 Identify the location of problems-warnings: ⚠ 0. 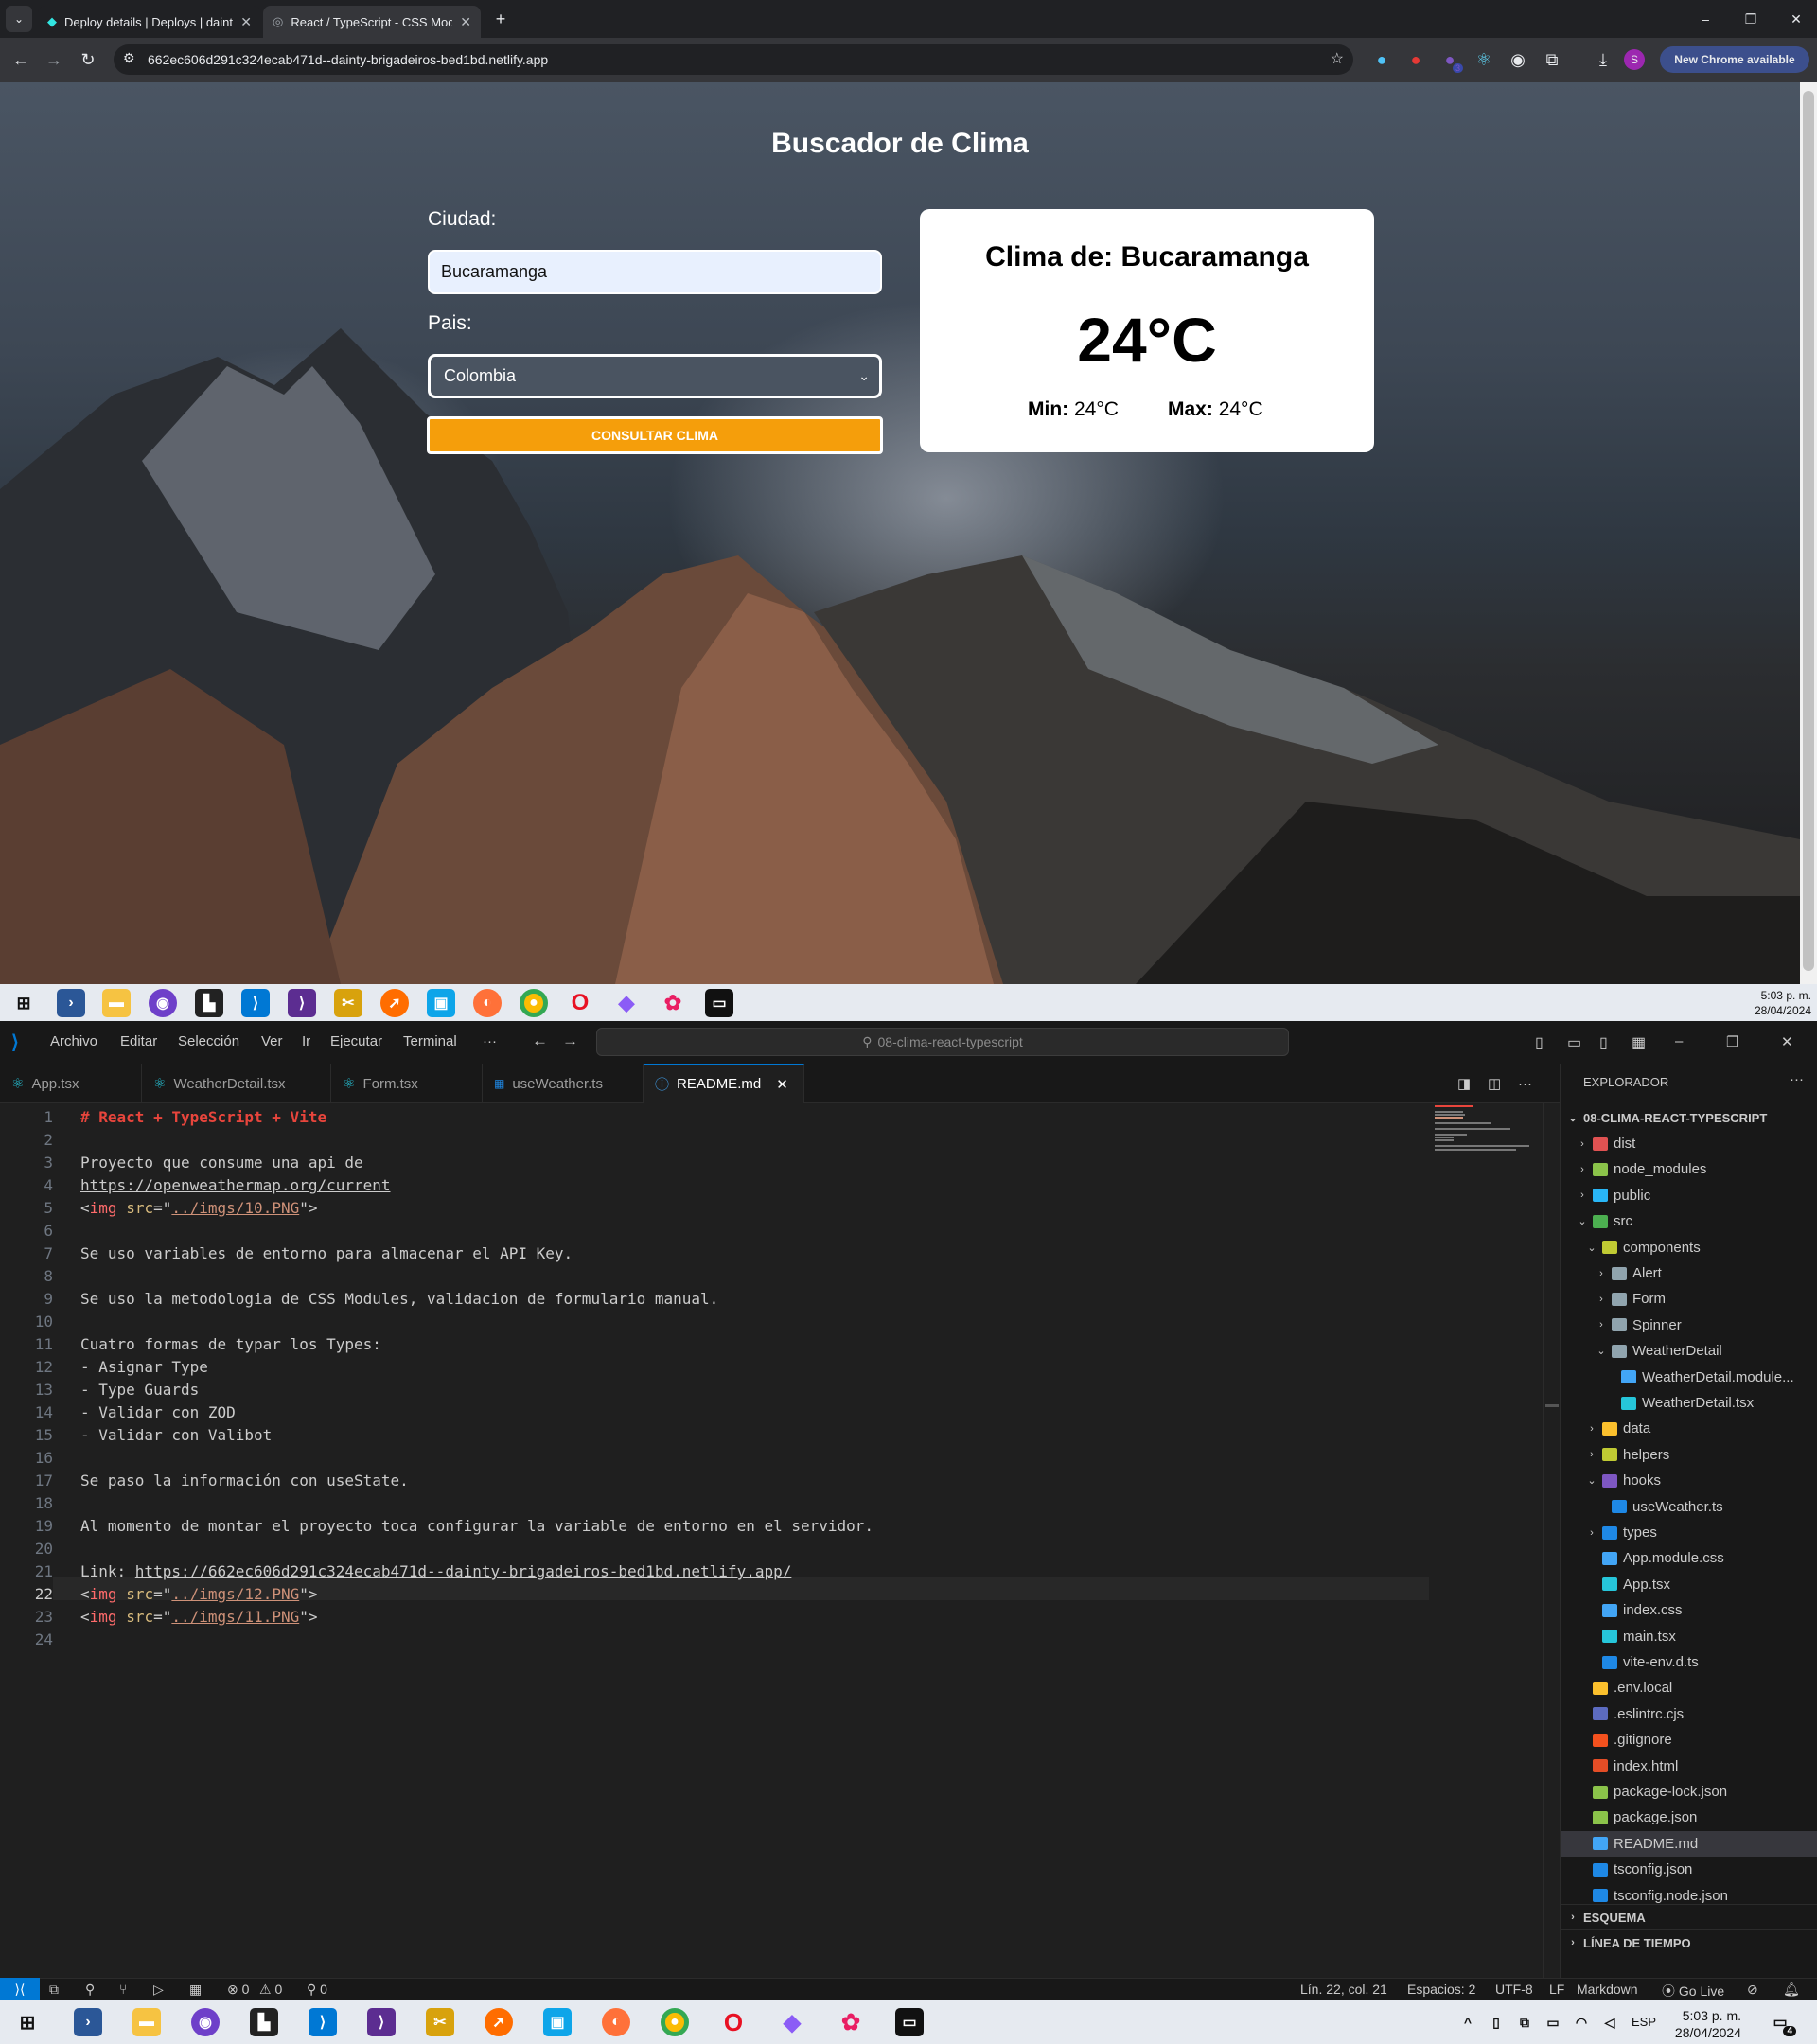
(270, 1990).